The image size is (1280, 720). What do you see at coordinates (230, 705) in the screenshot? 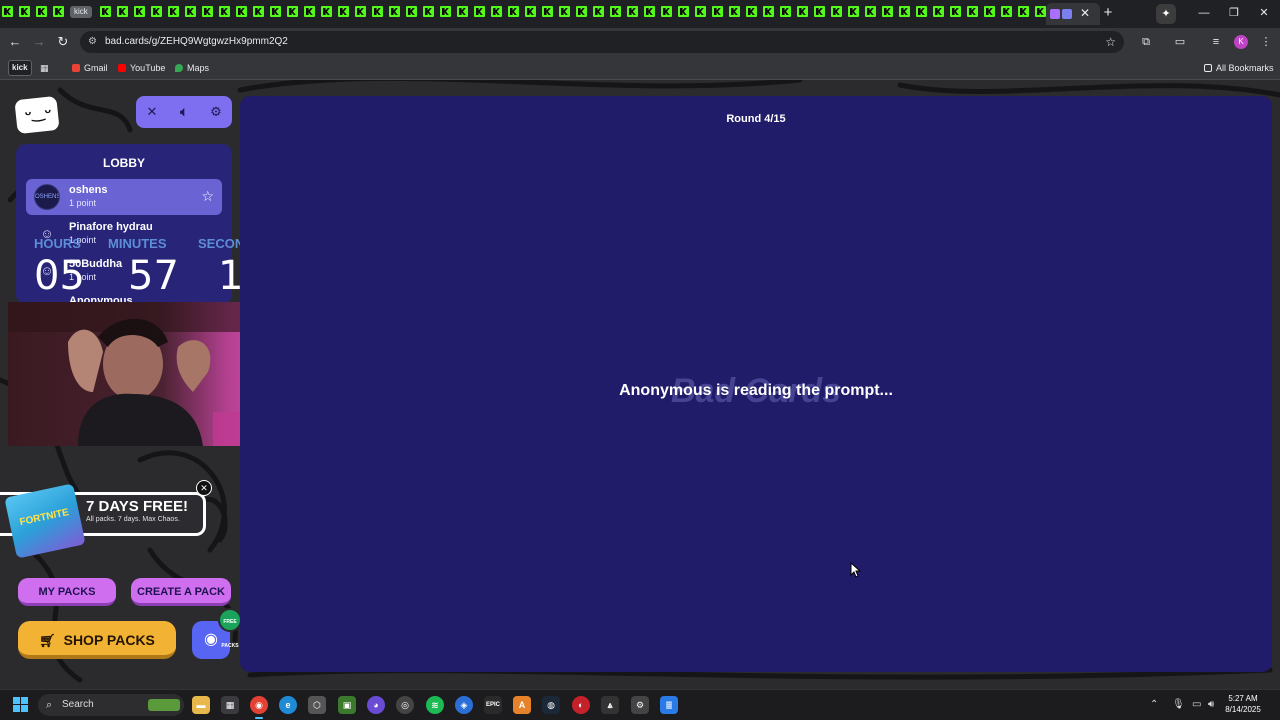
I see `microsoft-store-icon: ▦` at bounding box center [230, 705].